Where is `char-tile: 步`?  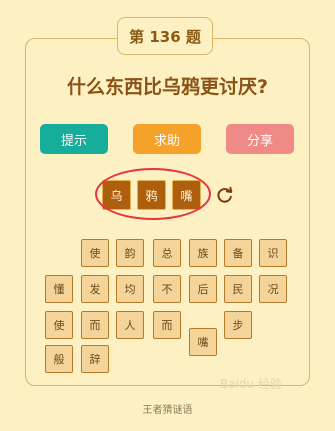 char-tile: 步 is located at coordinates (238, 325).